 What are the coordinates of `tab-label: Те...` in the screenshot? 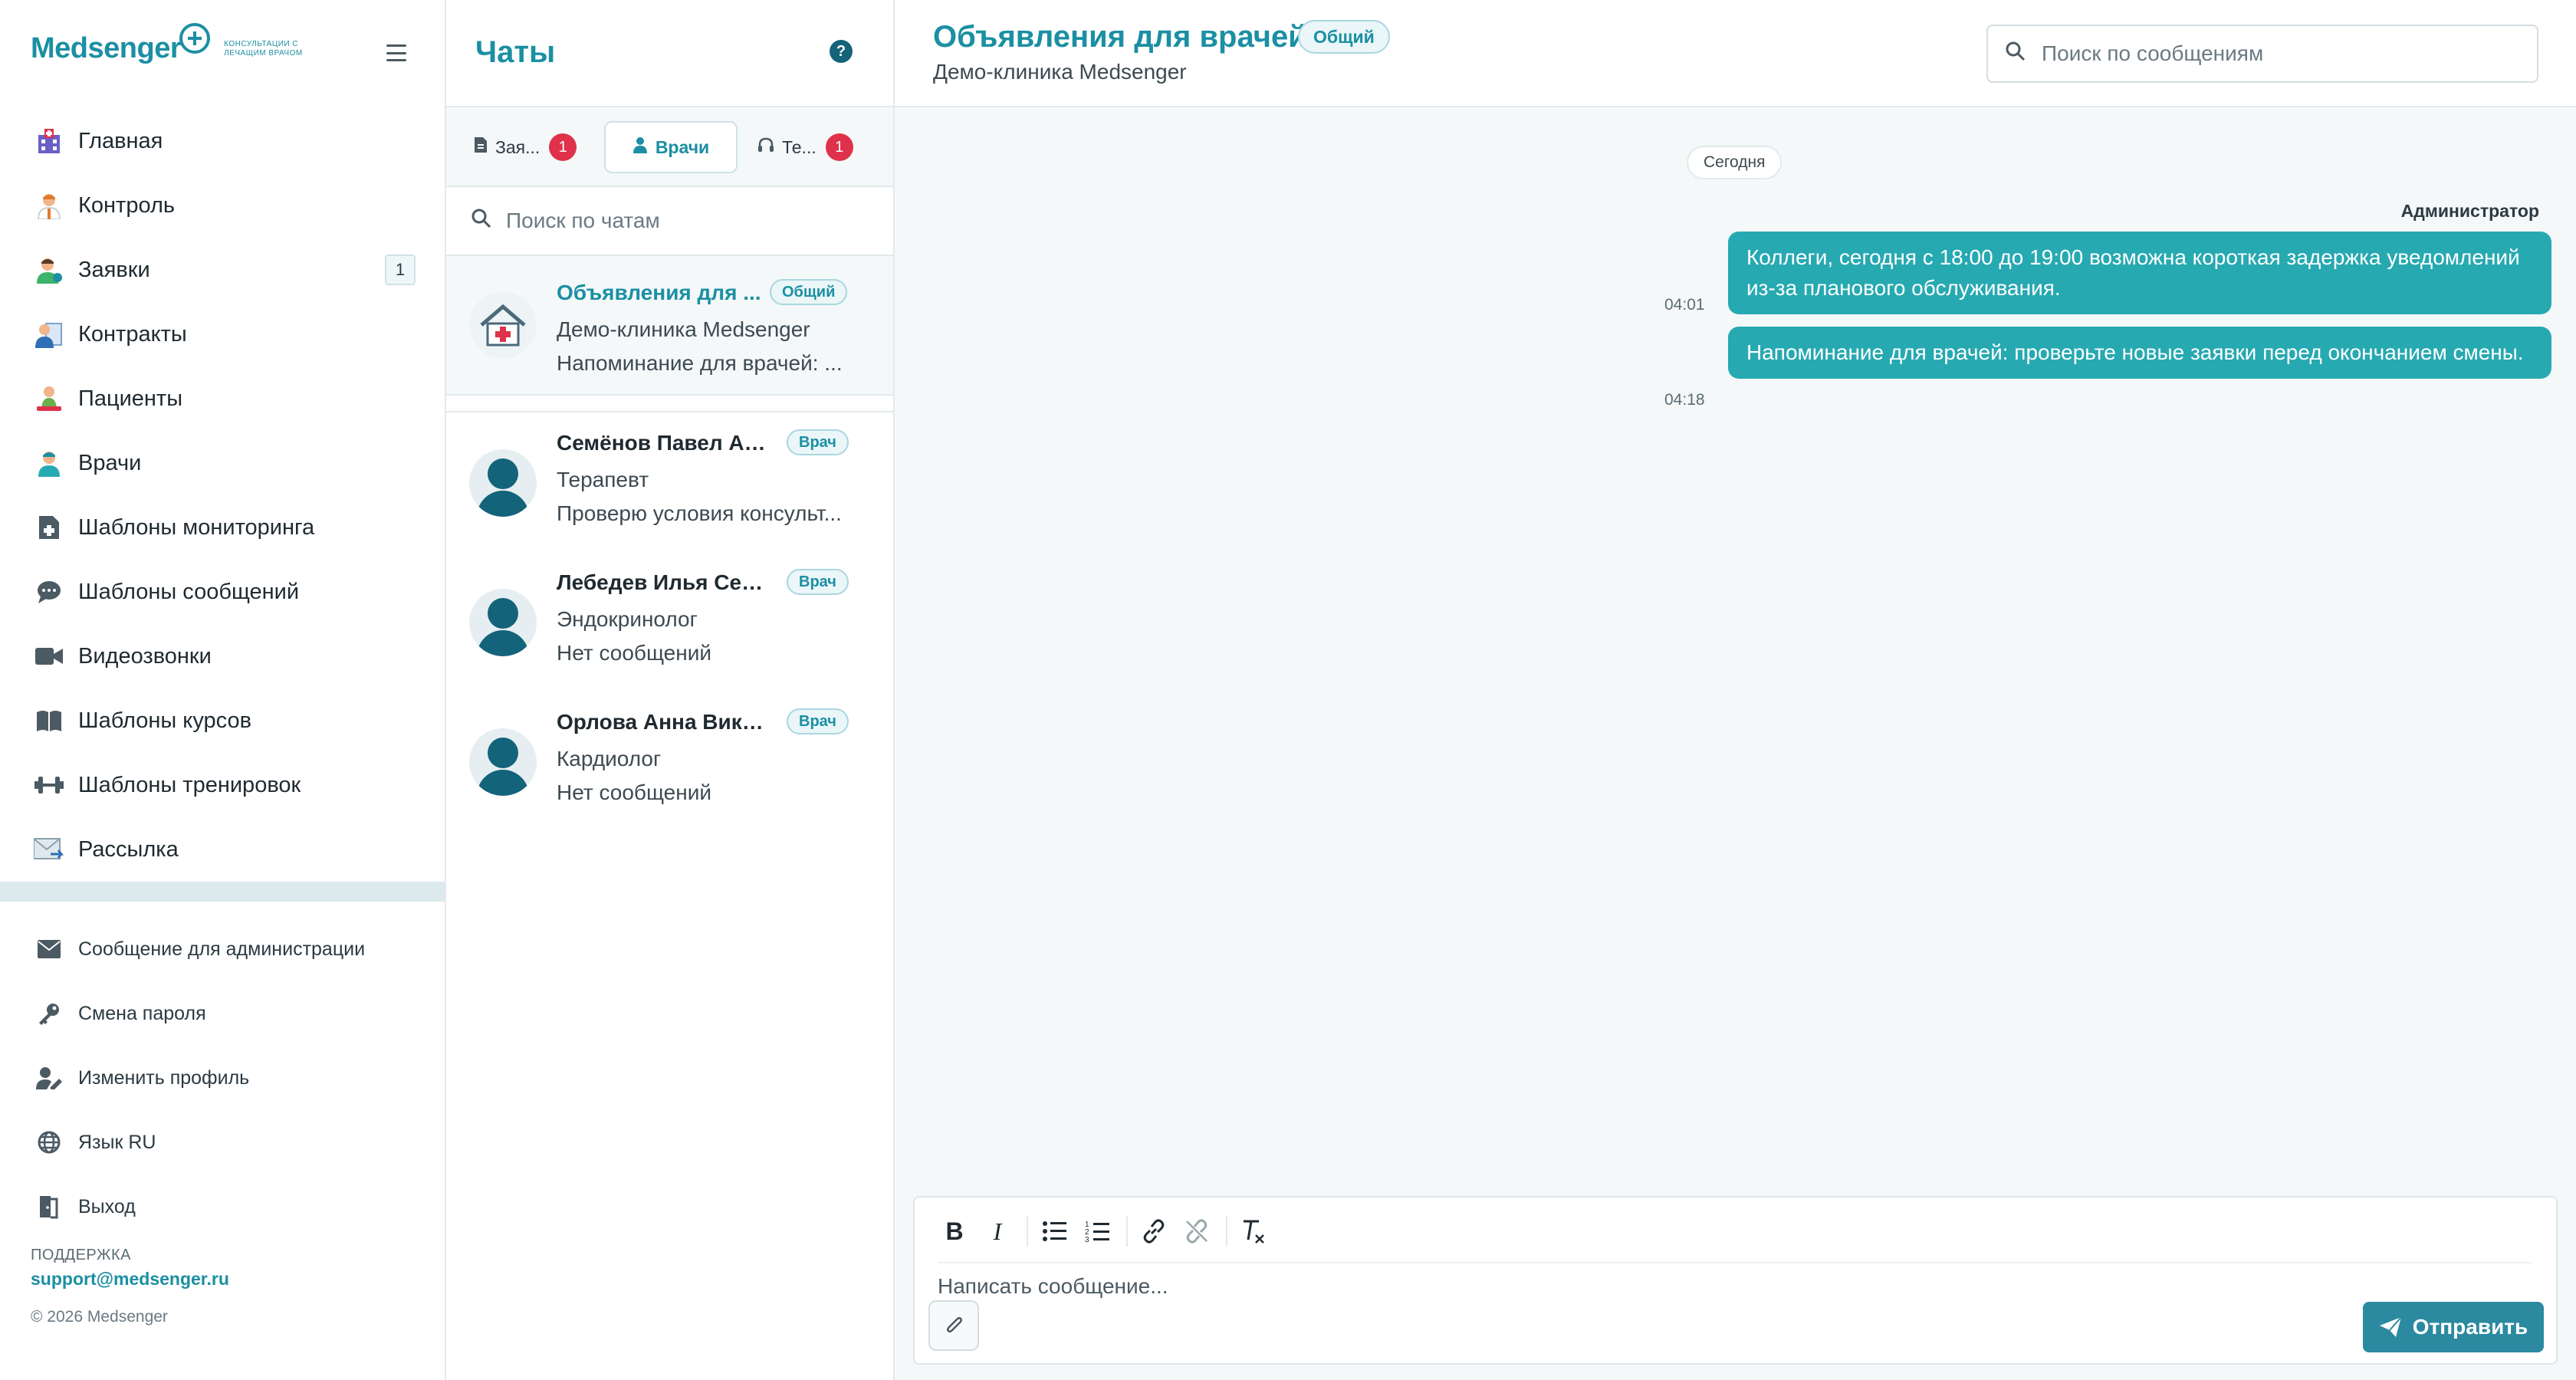 It's located at (799, 146).